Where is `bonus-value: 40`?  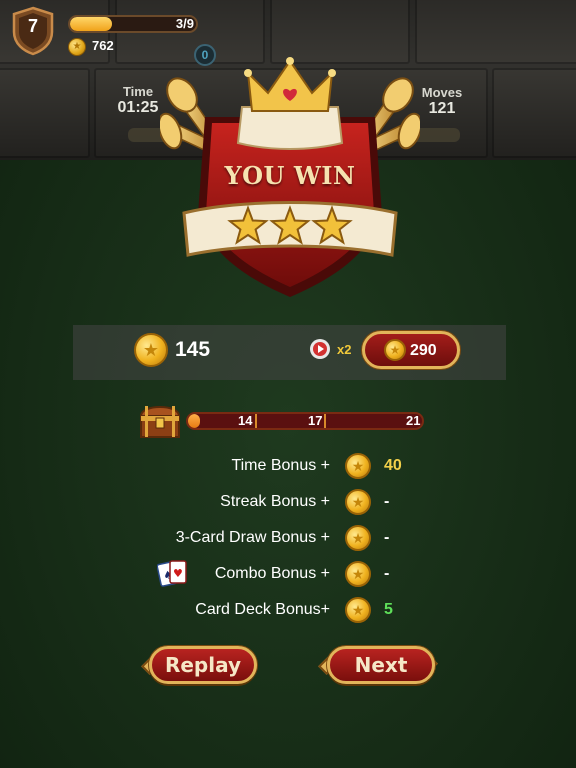 bonus-value: 40 is located at coordinates (393, 465).